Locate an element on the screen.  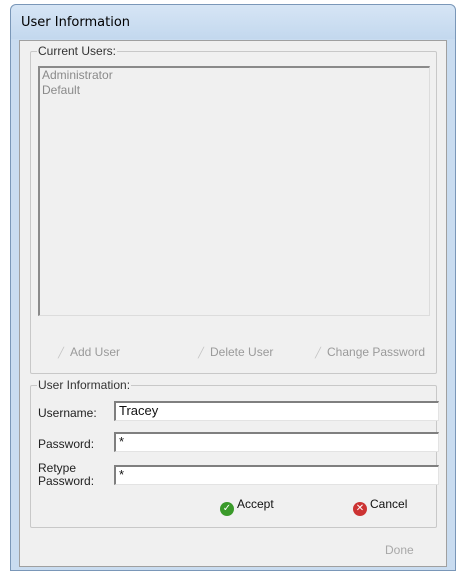
delete-user-button: ╱ Delete User is located at coordinates (235, 352).